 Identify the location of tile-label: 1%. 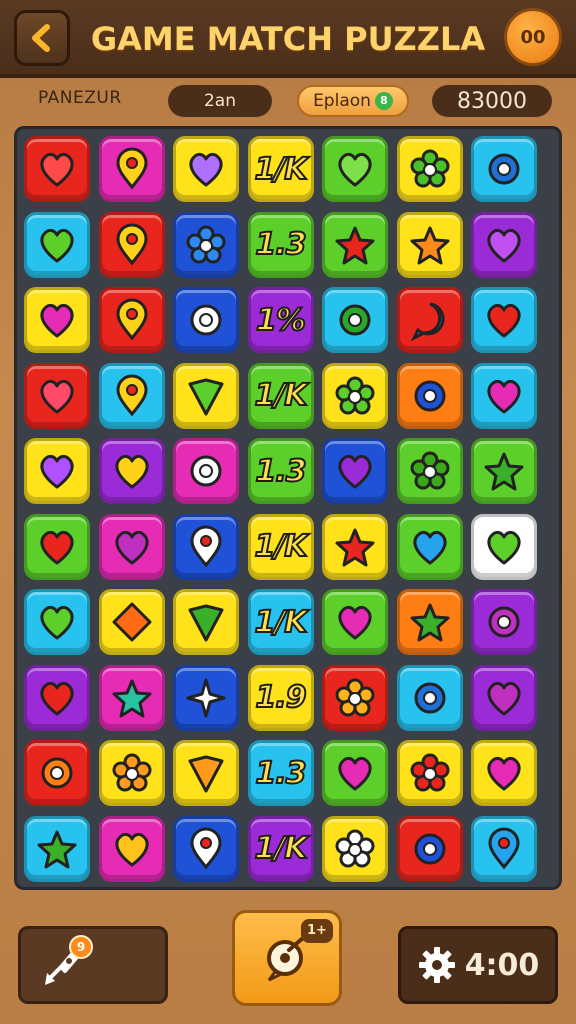
(281, 320).